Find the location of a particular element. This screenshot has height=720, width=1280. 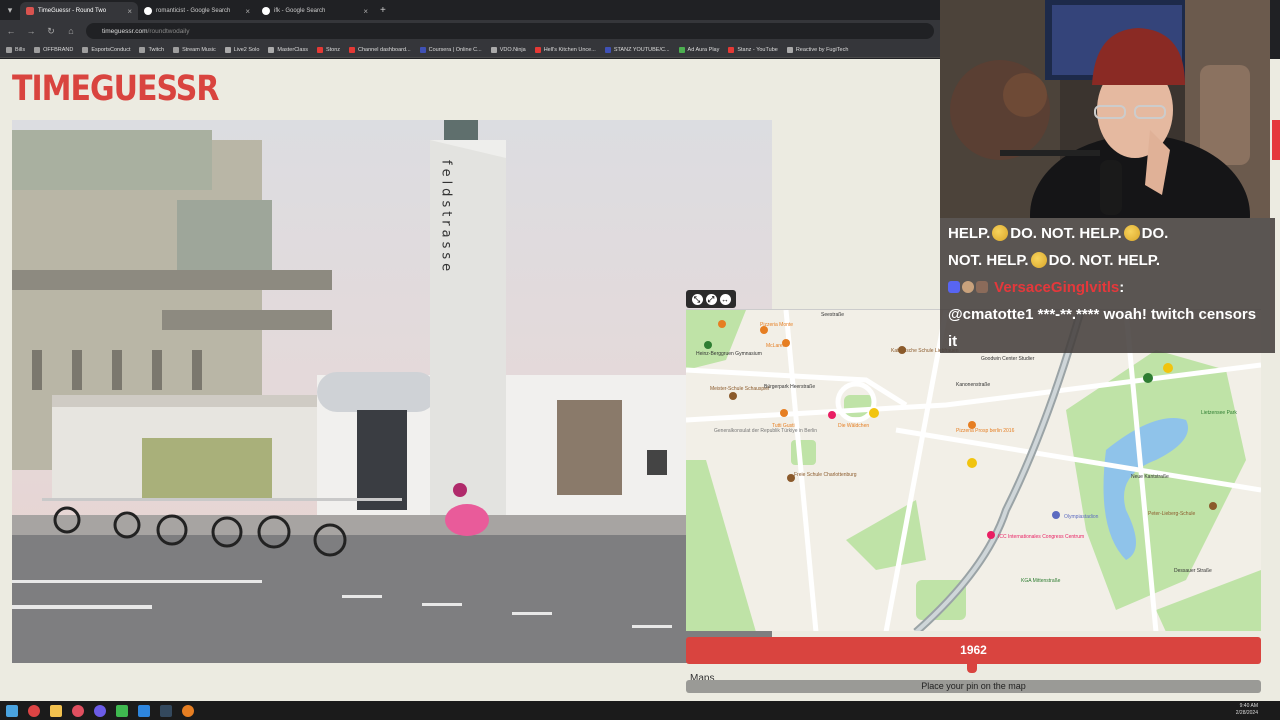

google-favicon-icon is located at coordinates (266, 11).